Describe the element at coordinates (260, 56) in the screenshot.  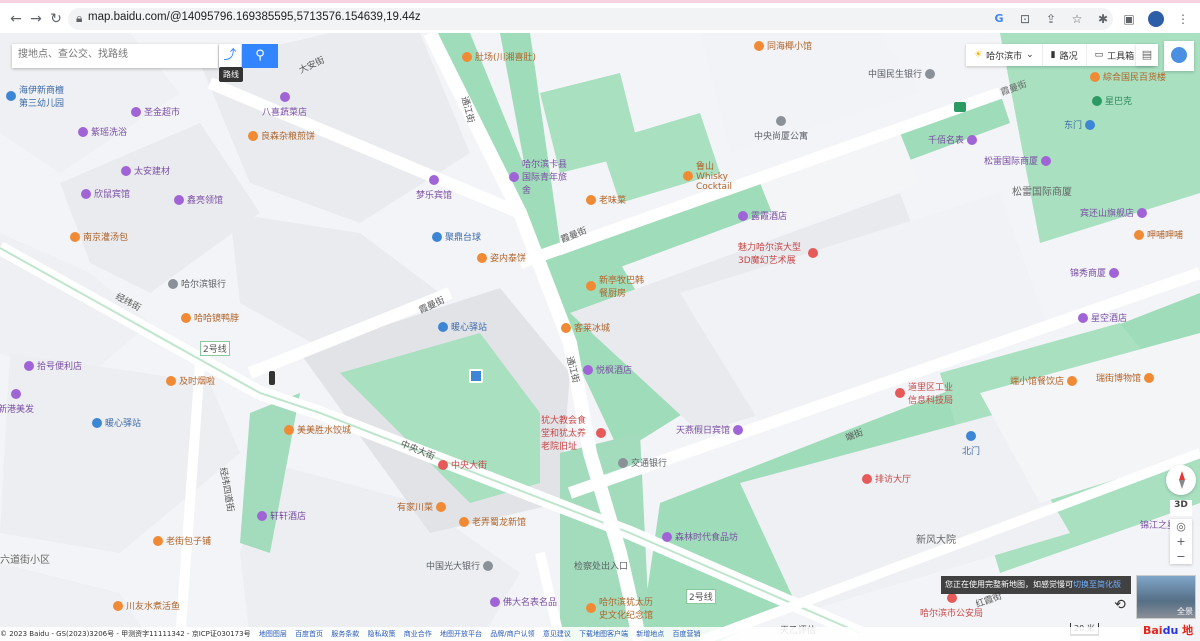
I see `search-button: ⚲` at that location.